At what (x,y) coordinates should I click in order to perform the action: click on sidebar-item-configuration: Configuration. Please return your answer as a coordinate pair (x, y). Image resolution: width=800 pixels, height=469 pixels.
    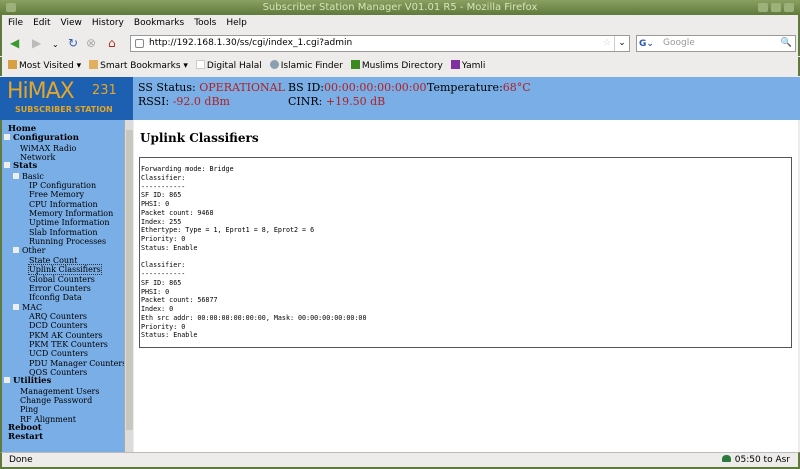
    Looking at the image, I should click on (67, 138).